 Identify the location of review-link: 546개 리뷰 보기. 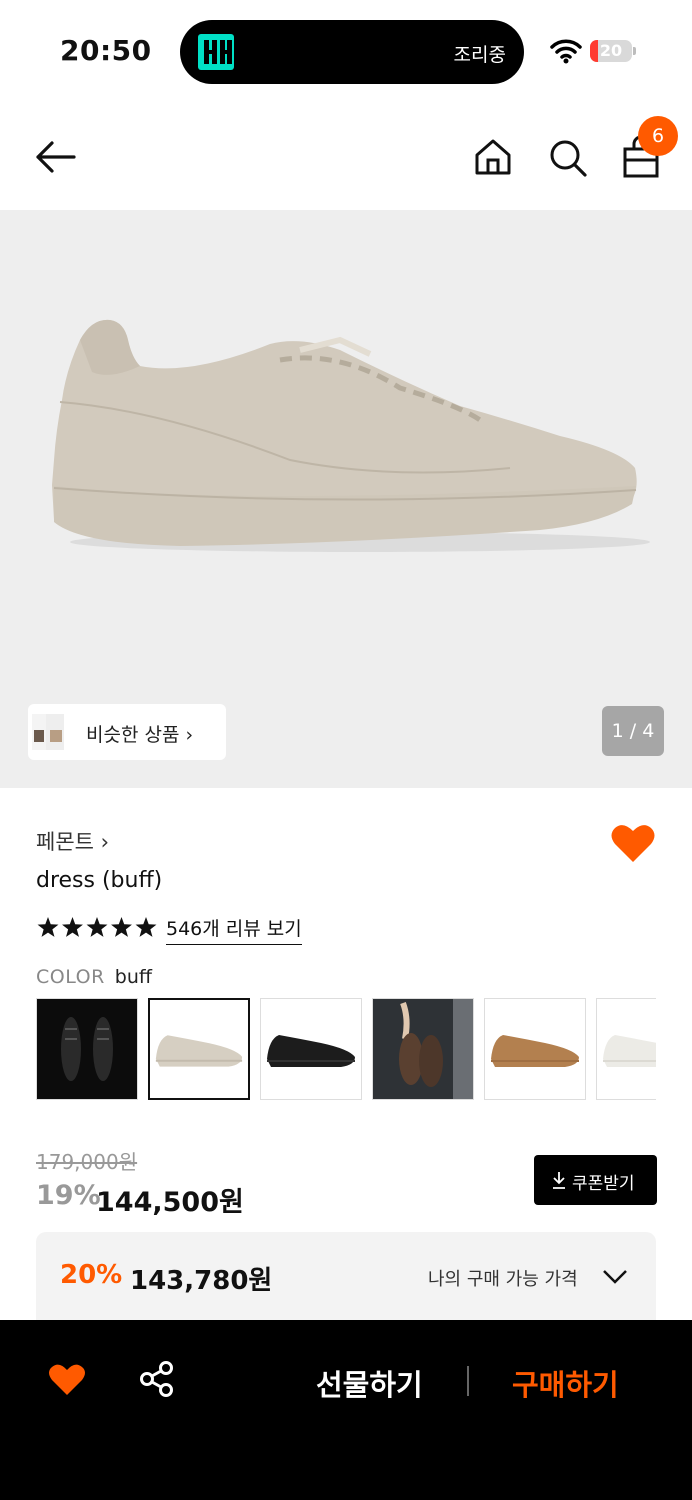
(234, 929).